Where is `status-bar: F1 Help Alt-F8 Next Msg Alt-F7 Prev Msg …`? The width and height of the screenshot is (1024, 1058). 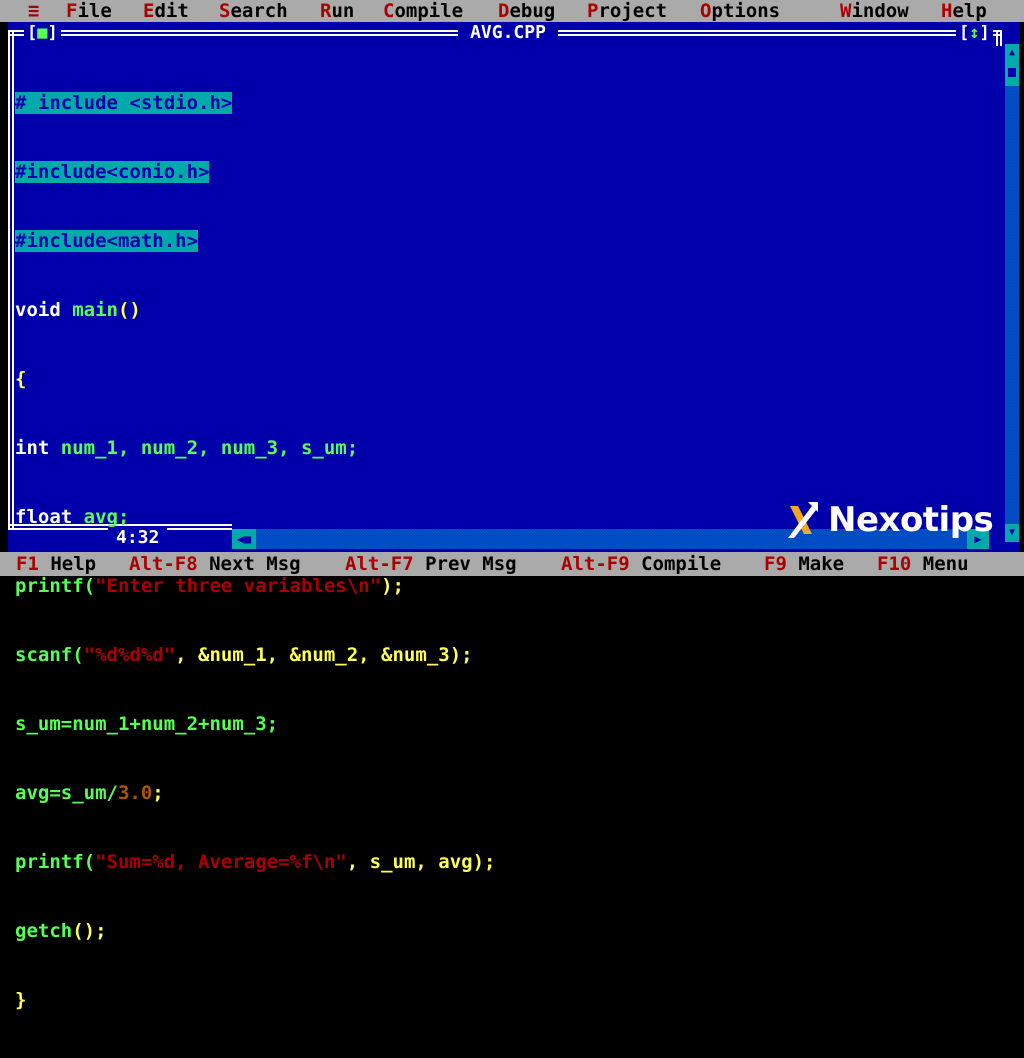 status-bar: F1 Help Alt-F8 Next Msg Alt-F7 Prev Msg … is located at coordinates (512, 564).